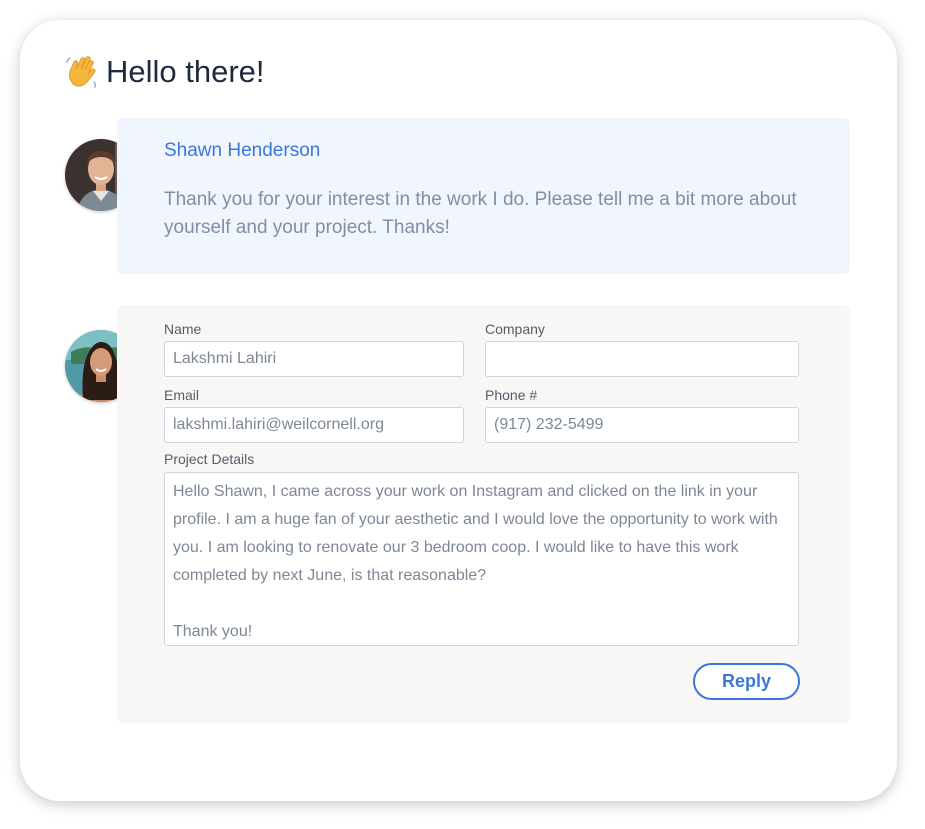 This screenshot has height=829, width=925. What do you see at coordinates (314, 425) in the screenshot?
I see `email-input` at bounding box center [314, 425].